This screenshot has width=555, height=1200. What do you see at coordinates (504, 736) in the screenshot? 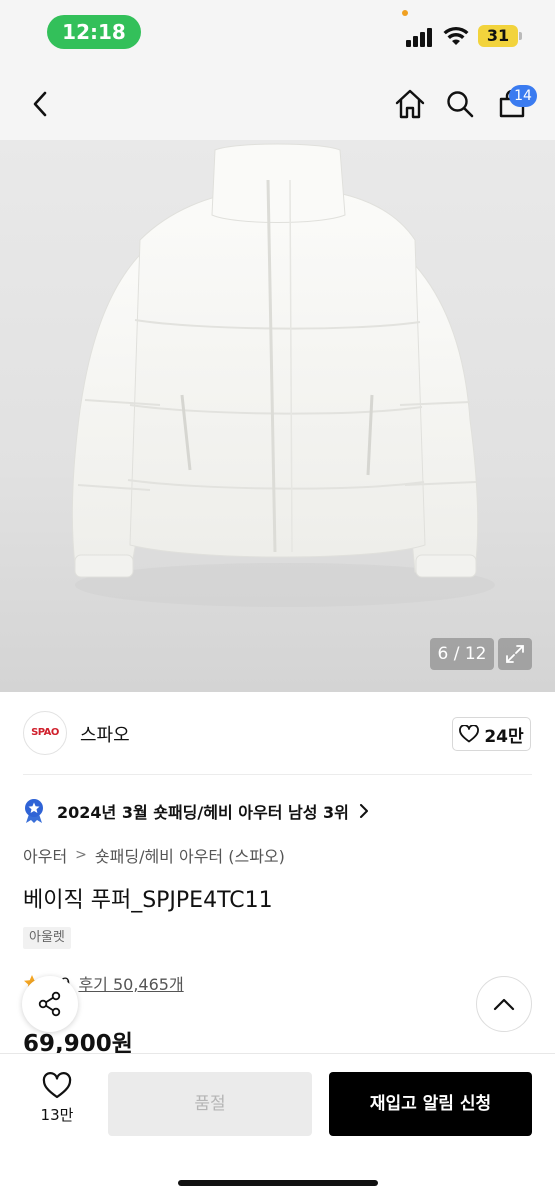
I see `brand-like-count: 24만` at bounding box center [504, 736].